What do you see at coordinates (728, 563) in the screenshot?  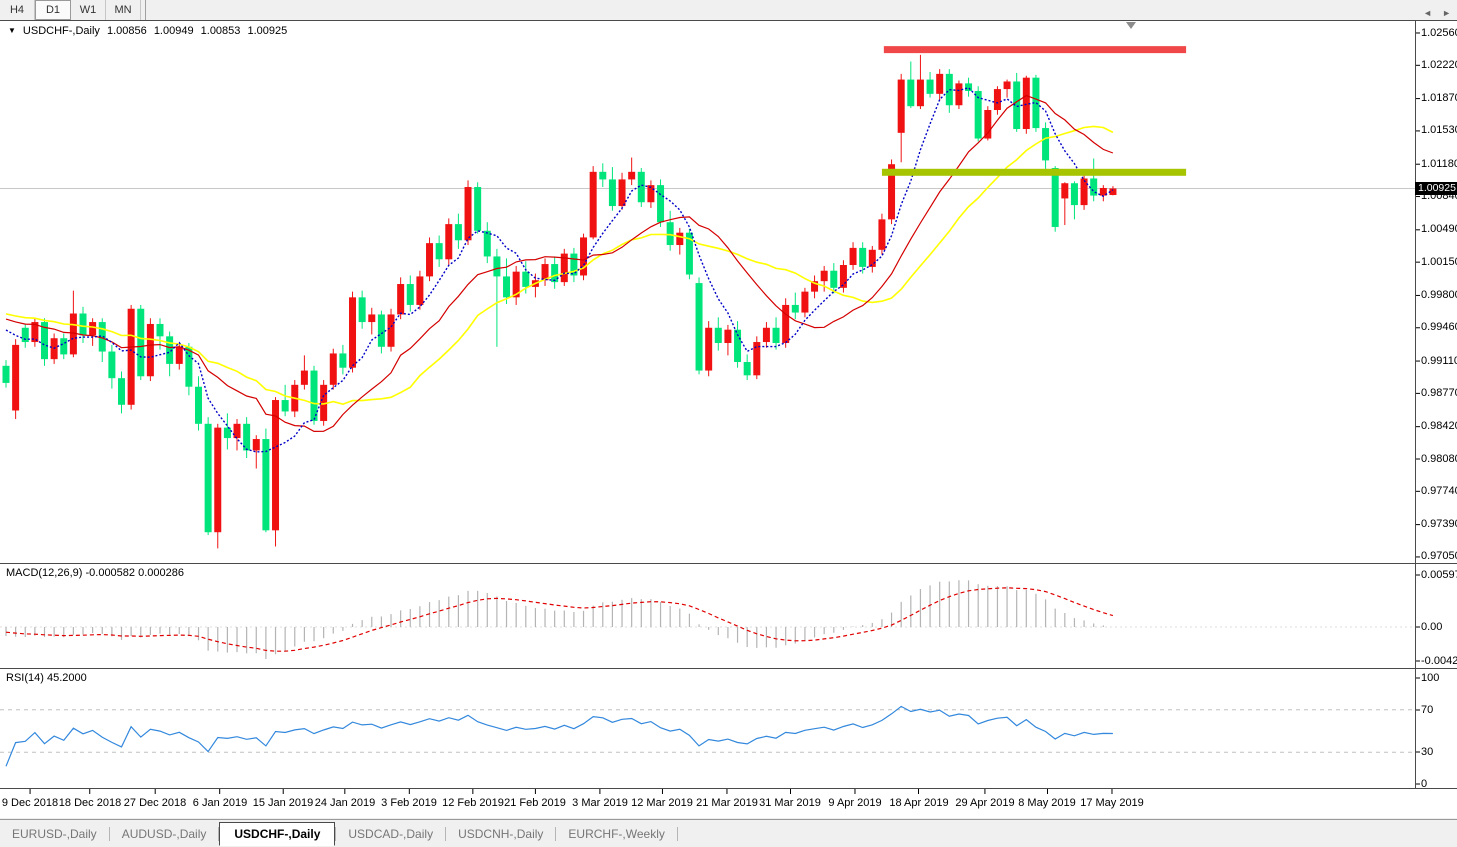 I see `macd-pane-divider` at bounding box center [728, 563].